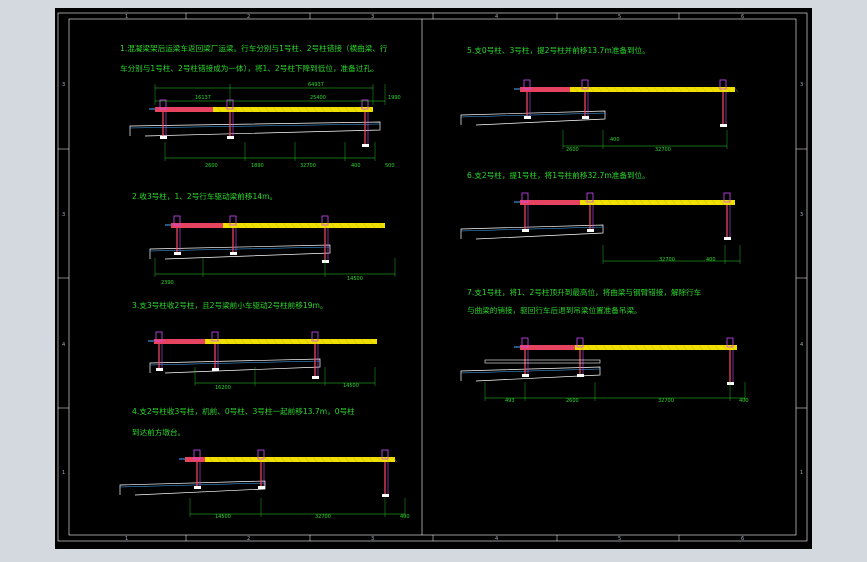 This screenshot has height=562, width=867. Describe the element at coordinates (272, 246) in the screenshot. I see `step-2-figure` at that location.